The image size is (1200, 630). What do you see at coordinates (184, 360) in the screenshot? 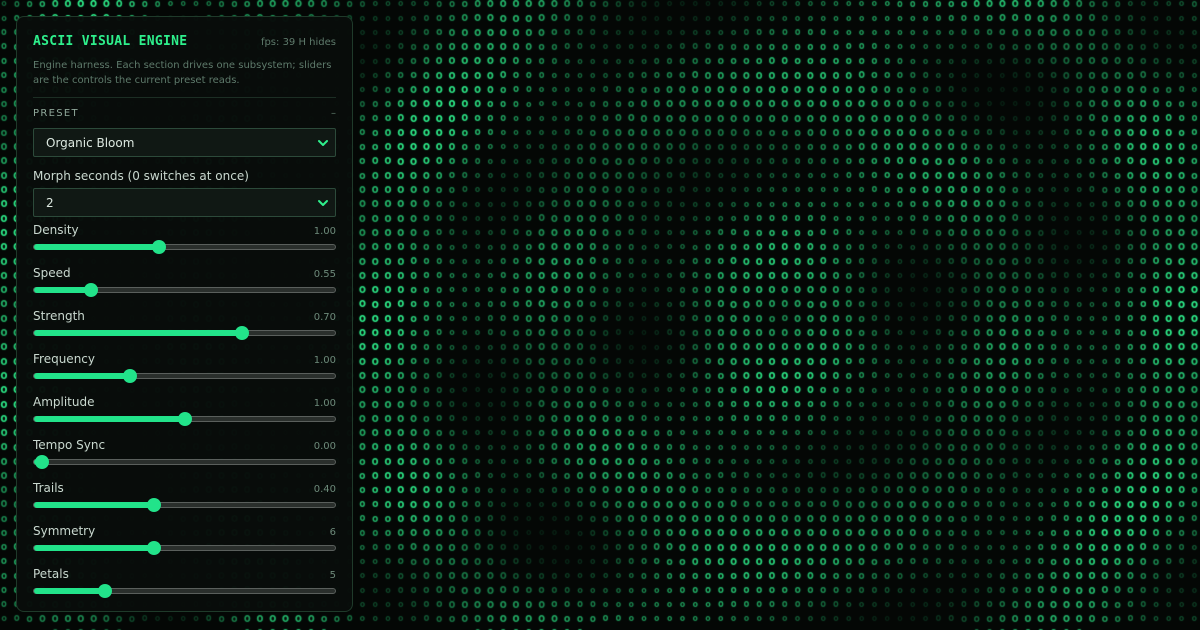
I see `slider-head: Frequency 1.00` at bounding box center [184, 360].